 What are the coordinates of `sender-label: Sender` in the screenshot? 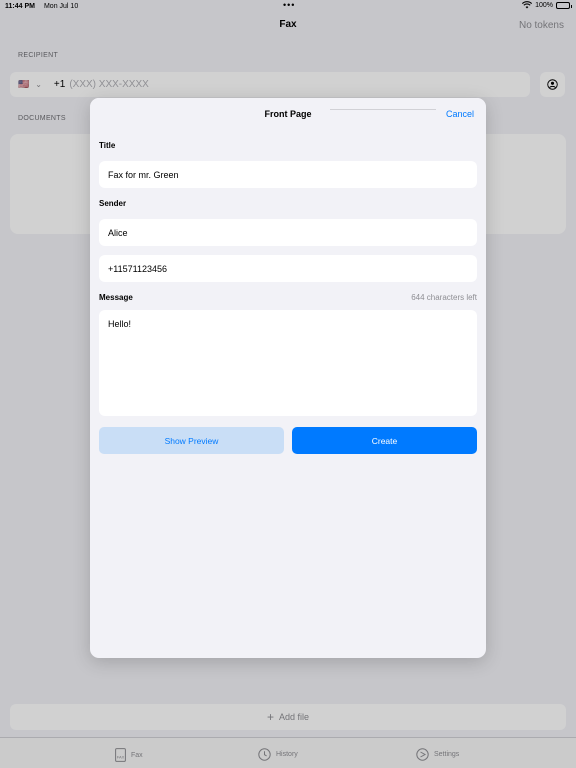 It's located at (113, 203).